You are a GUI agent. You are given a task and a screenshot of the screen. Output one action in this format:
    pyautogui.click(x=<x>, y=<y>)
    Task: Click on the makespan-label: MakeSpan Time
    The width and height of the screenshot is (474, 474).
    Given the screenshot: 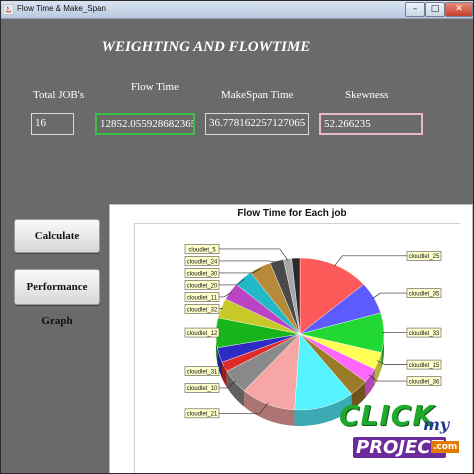 What is the action you would take?
    pyautogui.click(x=257, y=95)
    